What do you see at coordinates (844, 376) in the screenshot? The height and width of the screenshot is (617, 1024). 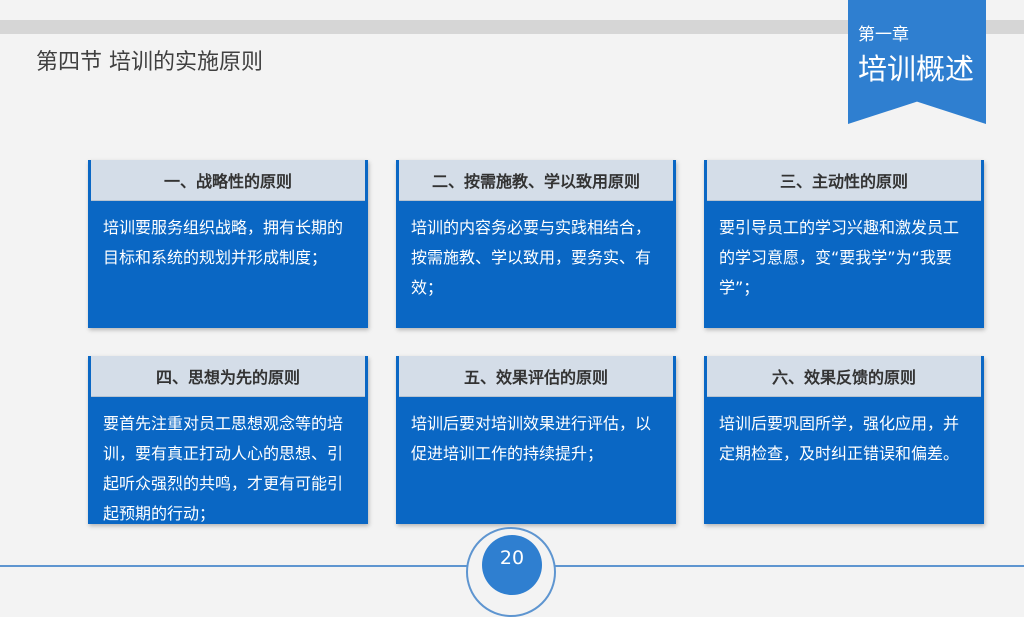 I see `card-title: 六、效果反馈的原则` at bounding box center [844, 376].